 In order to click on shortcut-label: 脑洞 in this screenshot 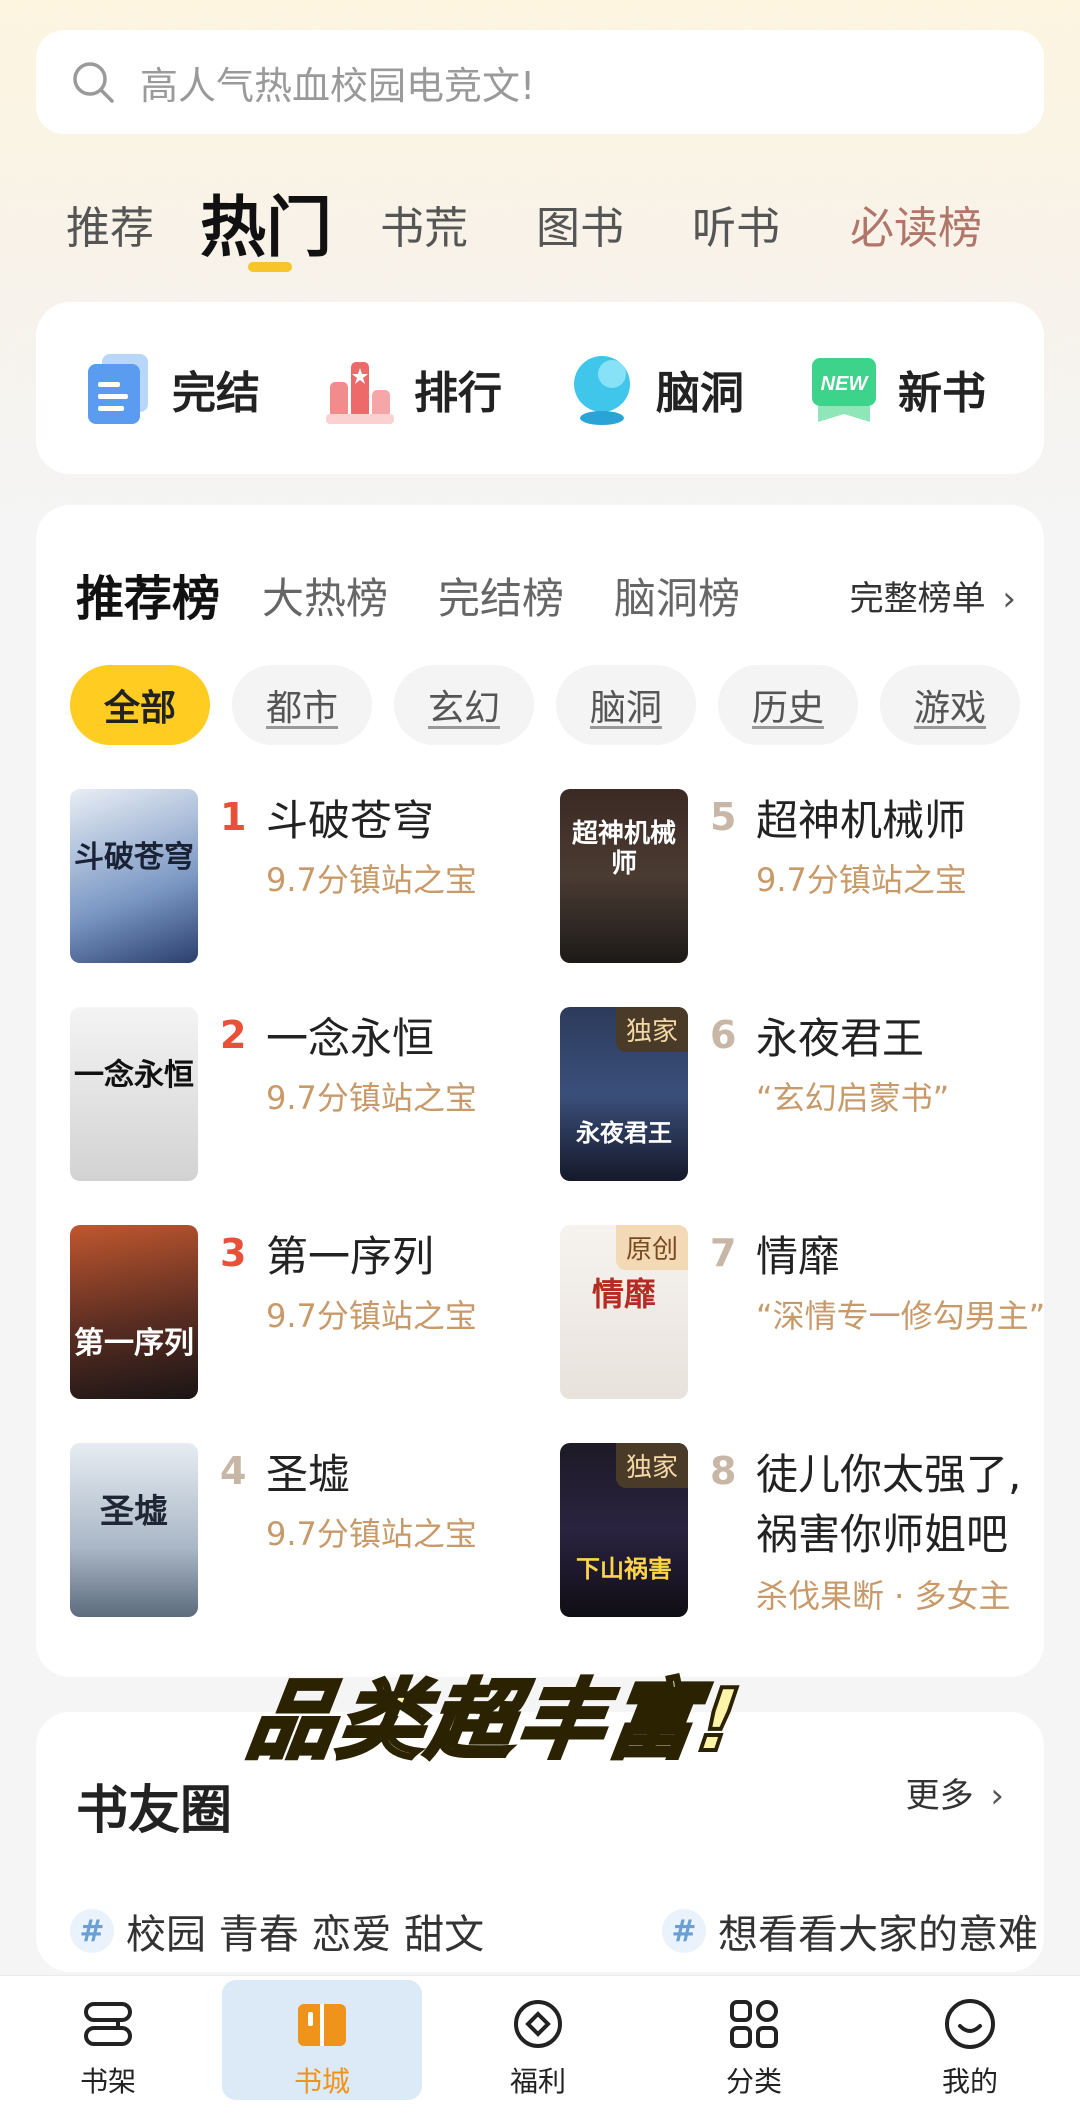, I will do `click(700, 393)`.